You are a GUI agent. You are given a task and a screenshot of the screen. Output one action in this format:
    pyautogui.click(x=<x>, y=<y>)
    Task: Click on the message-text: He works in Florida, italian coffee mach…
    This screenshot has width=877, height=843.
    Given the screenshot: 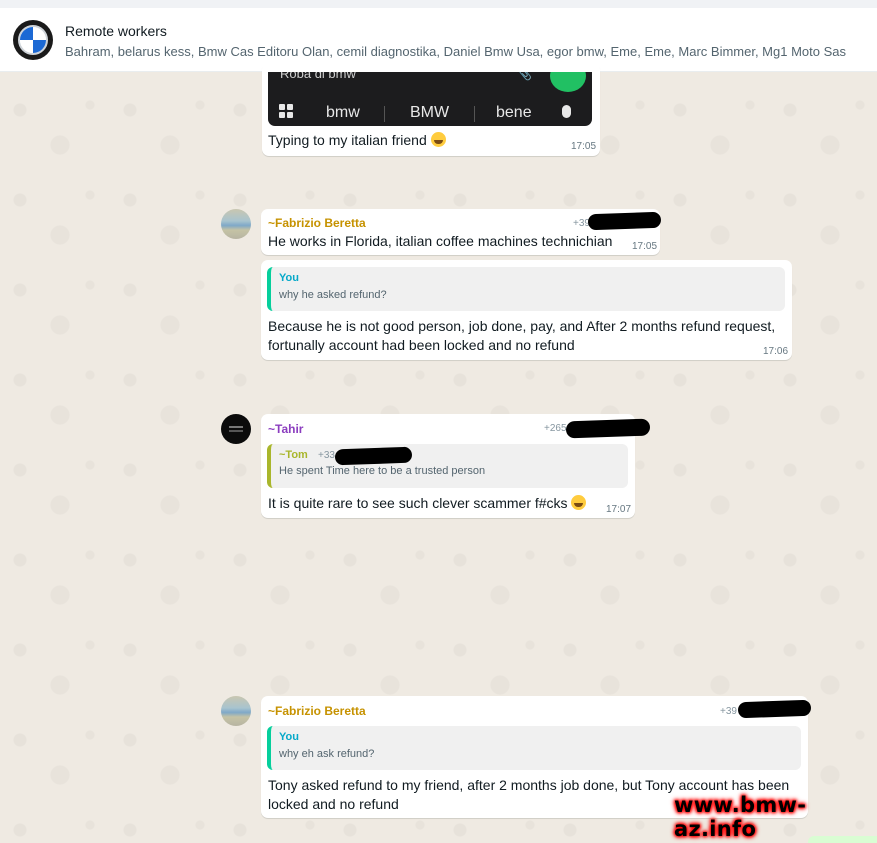 What is the action you would take?
    pyautogui.click(x=440, y=241)
    